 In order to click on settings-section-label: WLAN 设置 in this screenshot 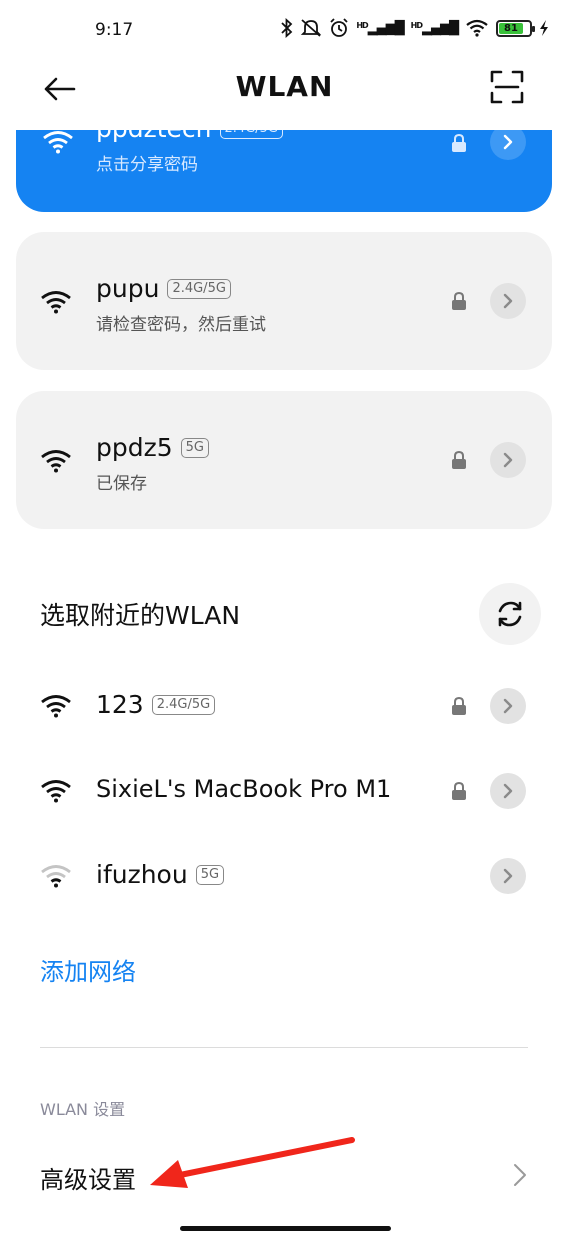, I will do `click(83, 1109)`.